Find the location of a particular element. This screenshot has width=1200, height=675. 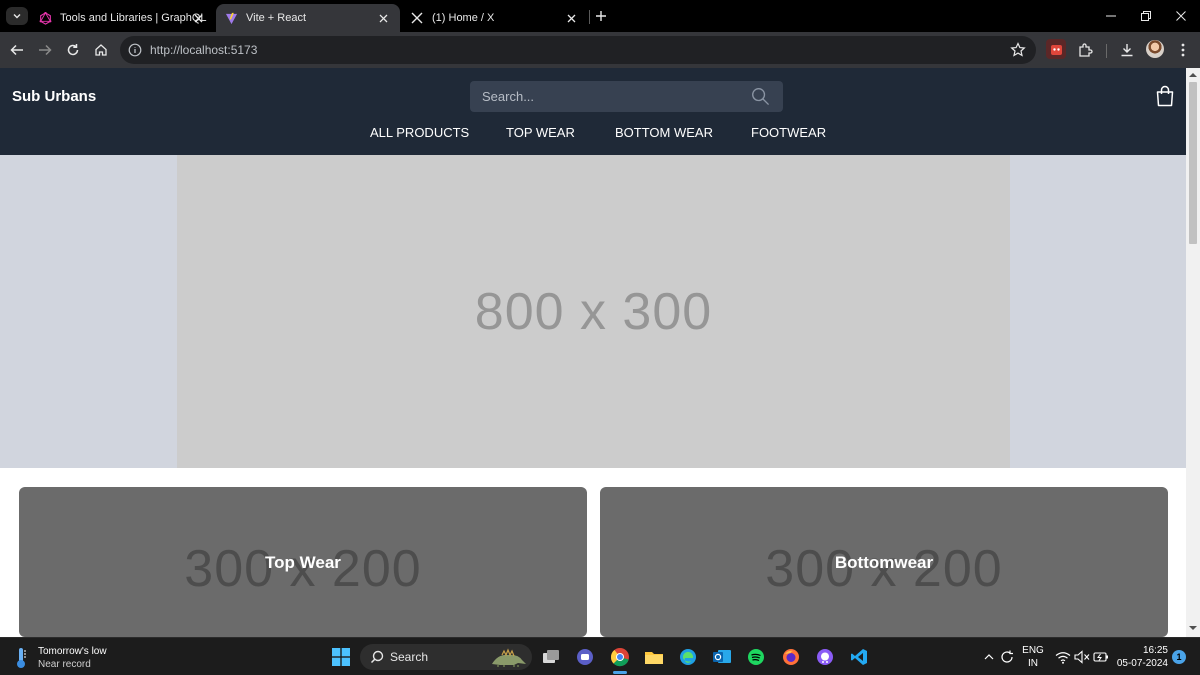

category-card-top-wear: 300 x 200 Top Wear is located at coordinates (303, 562).